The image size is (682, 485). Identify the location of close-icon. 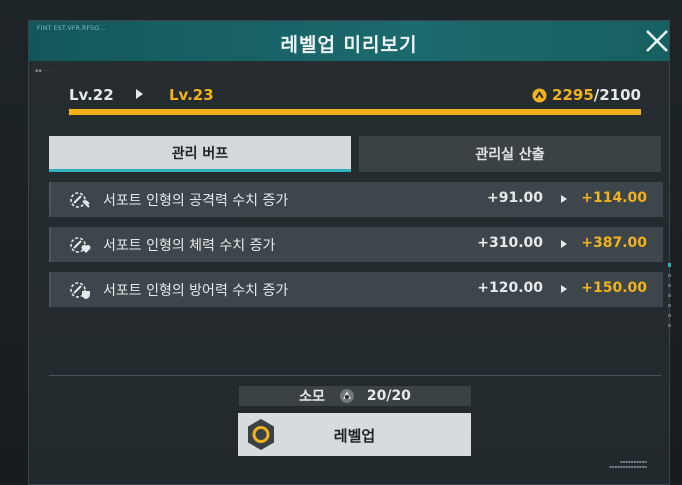
(657, 41).